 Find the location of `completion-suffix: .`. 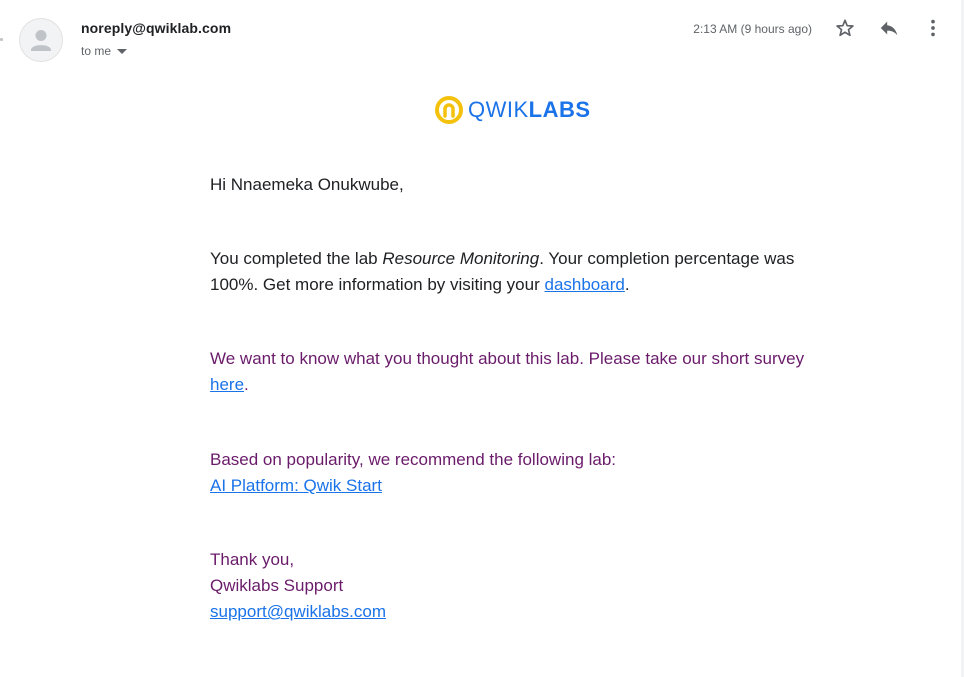

completion-suffix: . is located at coordinates (627, 284).